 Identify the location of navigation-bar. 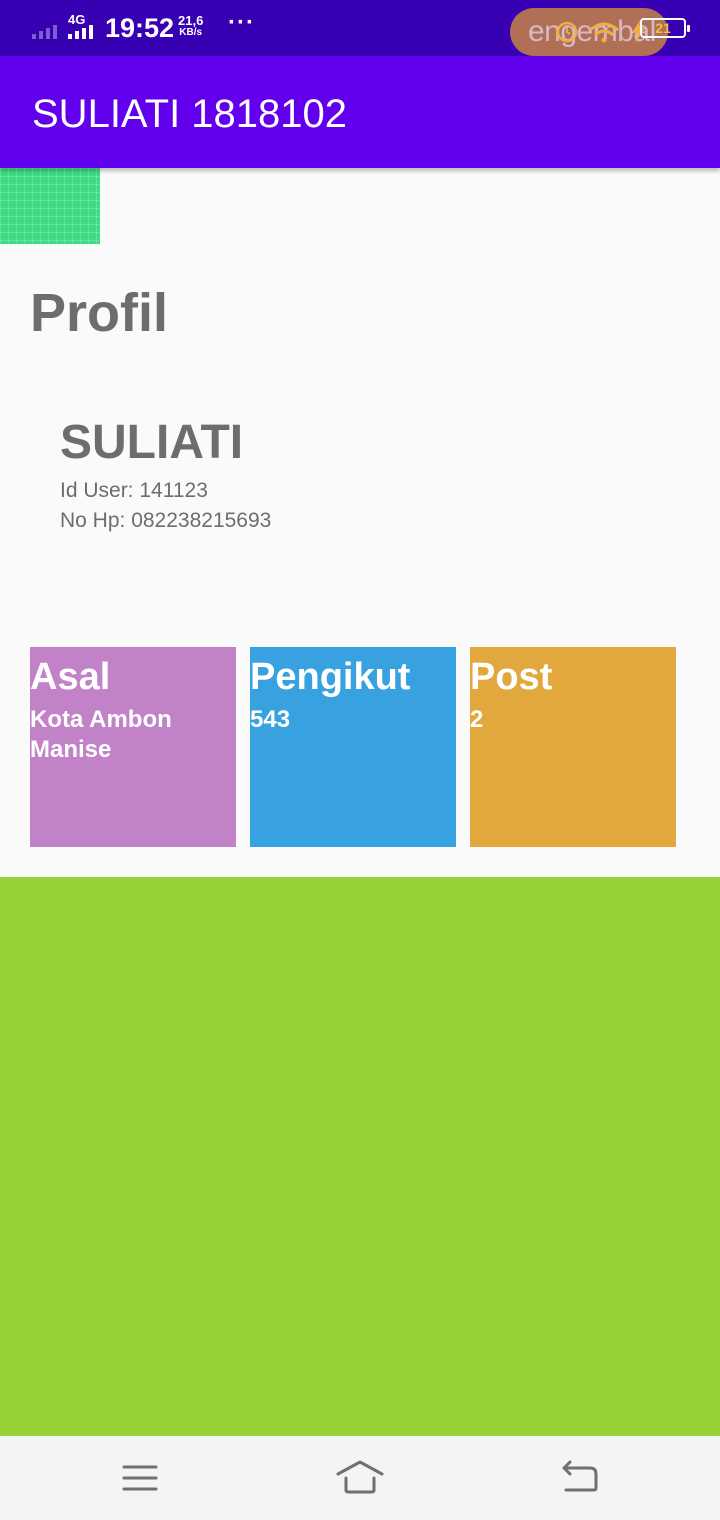
(360, 1478).